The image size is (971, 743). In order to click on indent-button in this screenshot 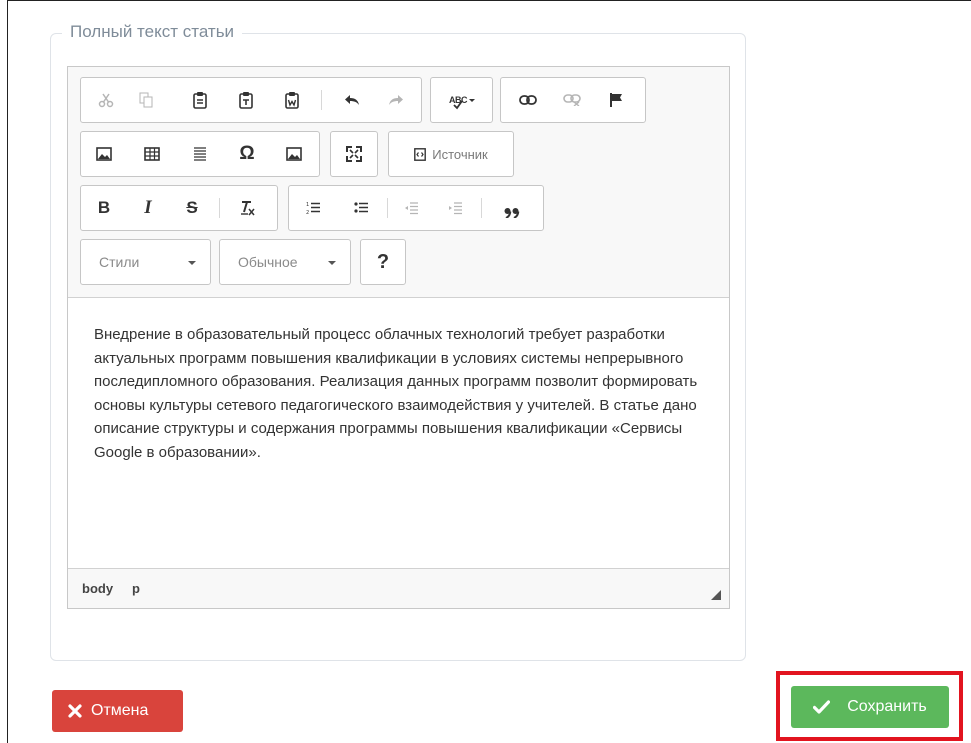, I will do `click(455, 208)`.